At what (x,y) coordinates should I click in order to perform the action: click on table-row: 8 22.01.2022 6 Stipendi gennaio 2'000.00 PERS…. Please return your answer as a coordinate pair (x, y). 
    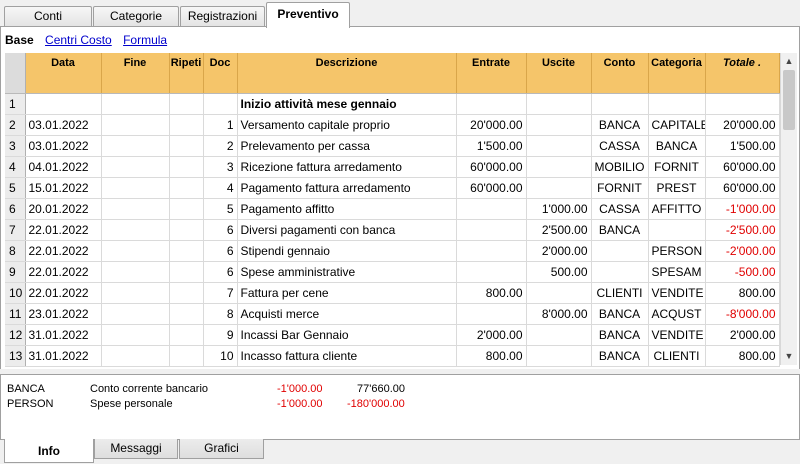
    Looking at the image, I should click on (392, 251).